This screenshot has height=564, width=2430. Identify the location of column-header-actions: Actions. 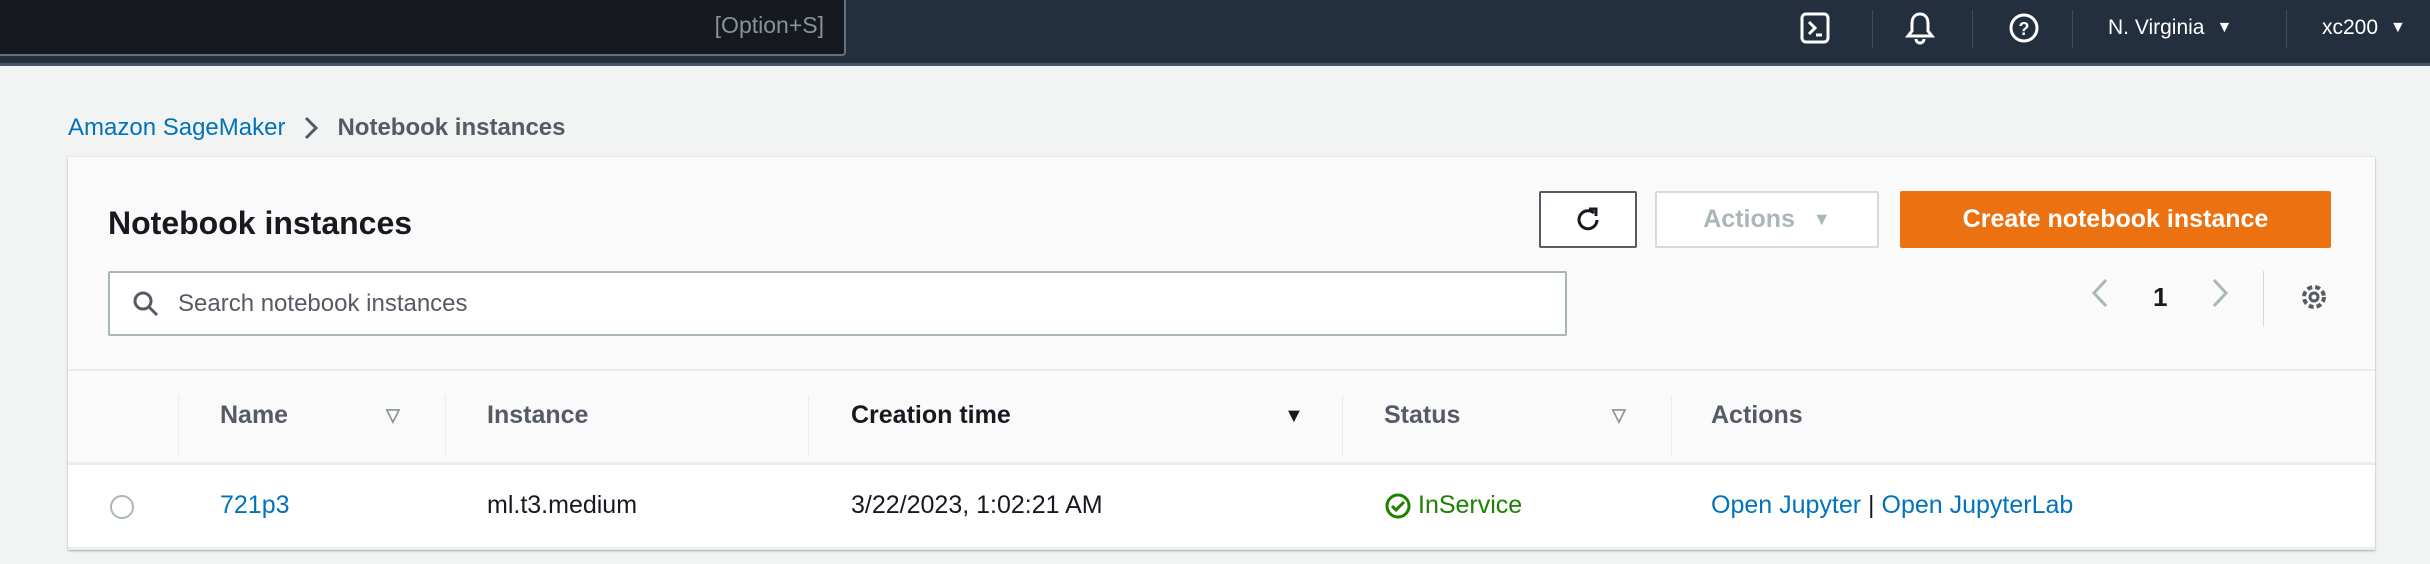
(1757, 415).